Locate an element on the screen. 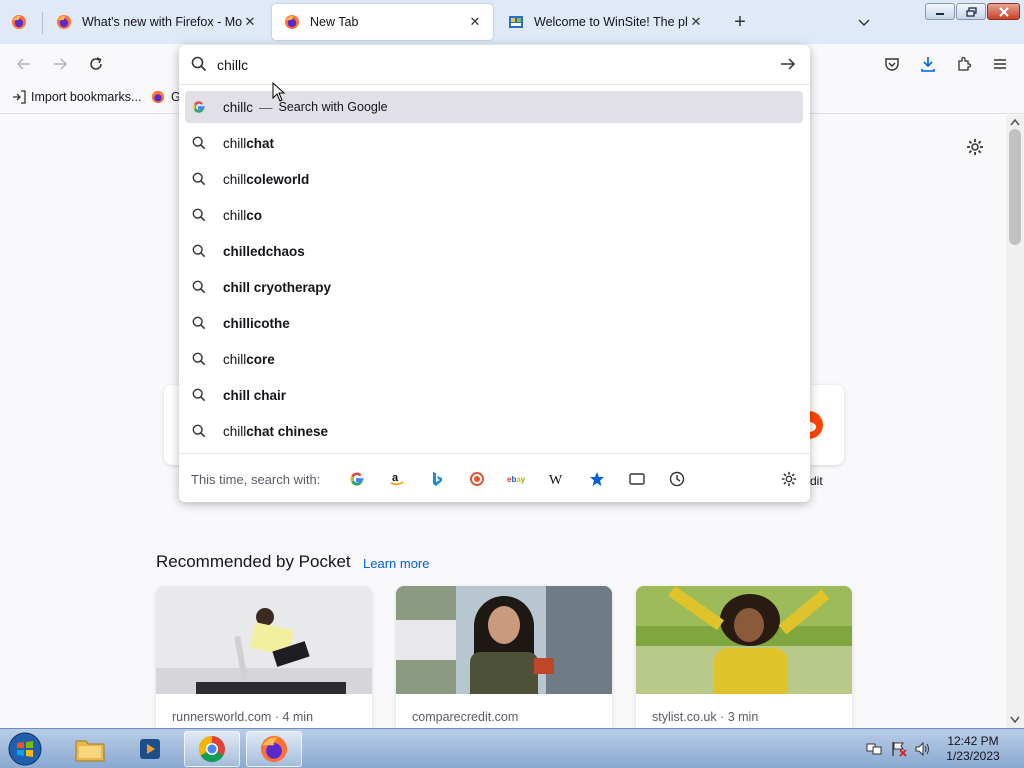 This screenshot has width=1024, height=768. app-menu-button is located at coordinates (1000, 64).